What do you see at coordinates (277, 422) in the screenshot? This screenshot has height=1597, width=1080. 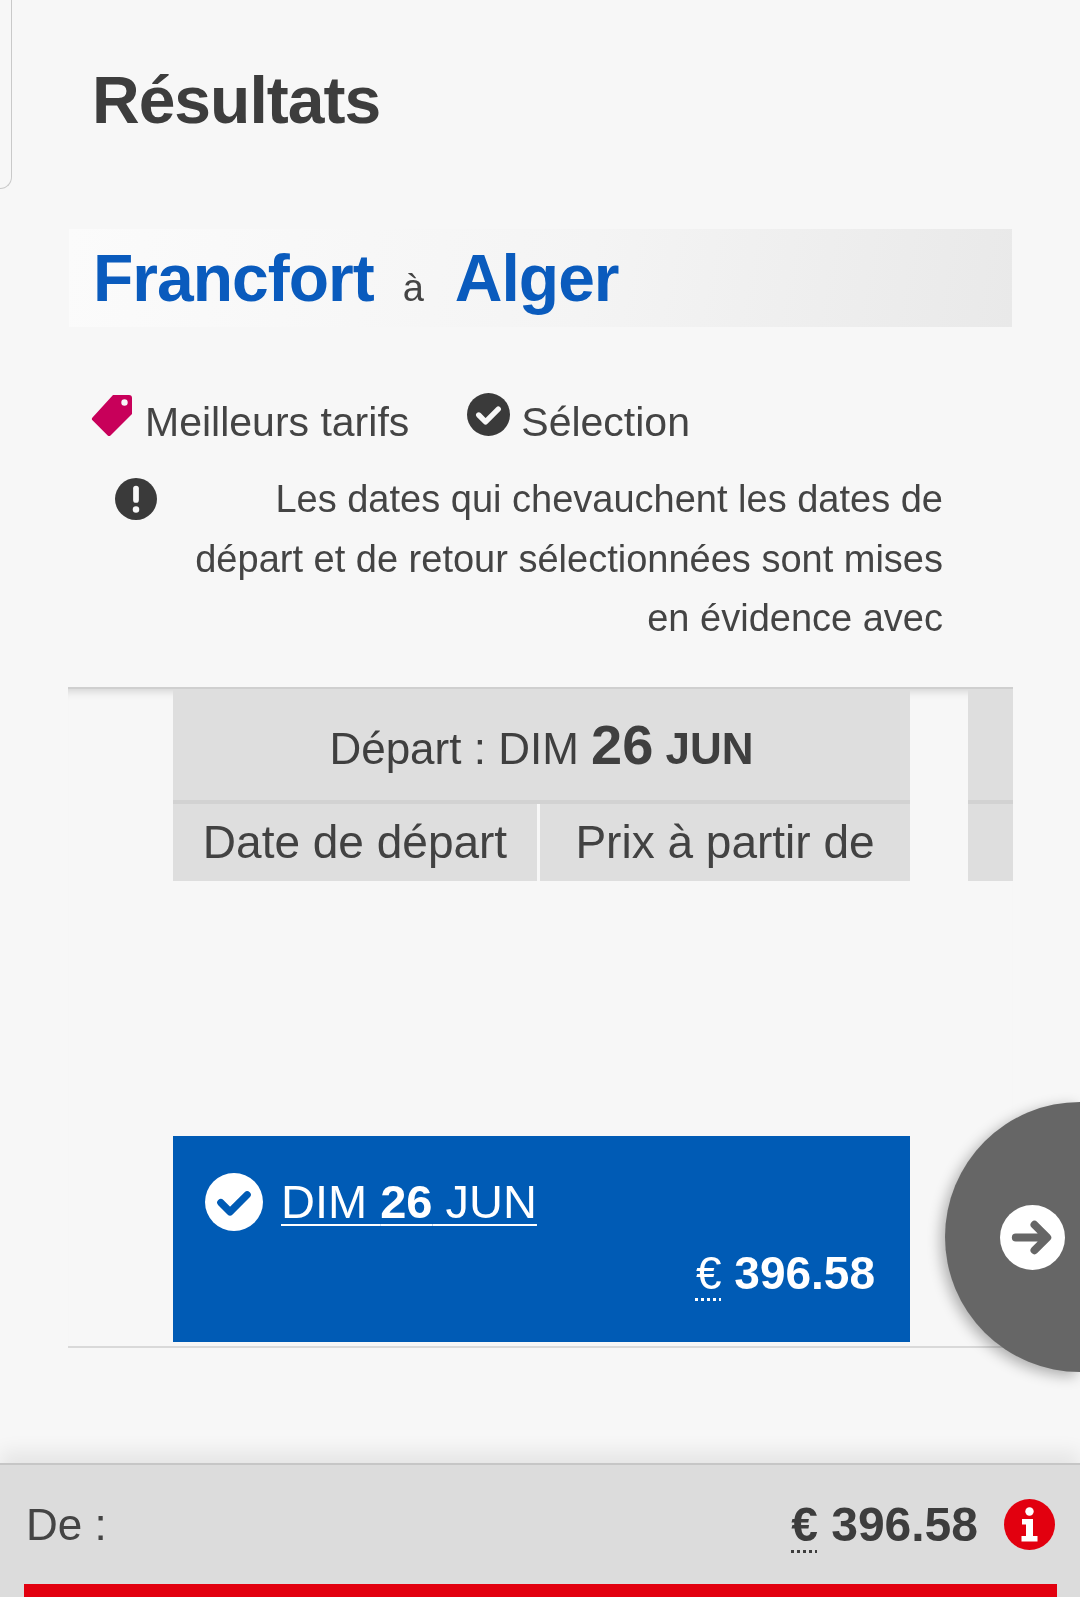 I see `legend-label: Meilleurs tarifs` at bounding box center [277, 422].